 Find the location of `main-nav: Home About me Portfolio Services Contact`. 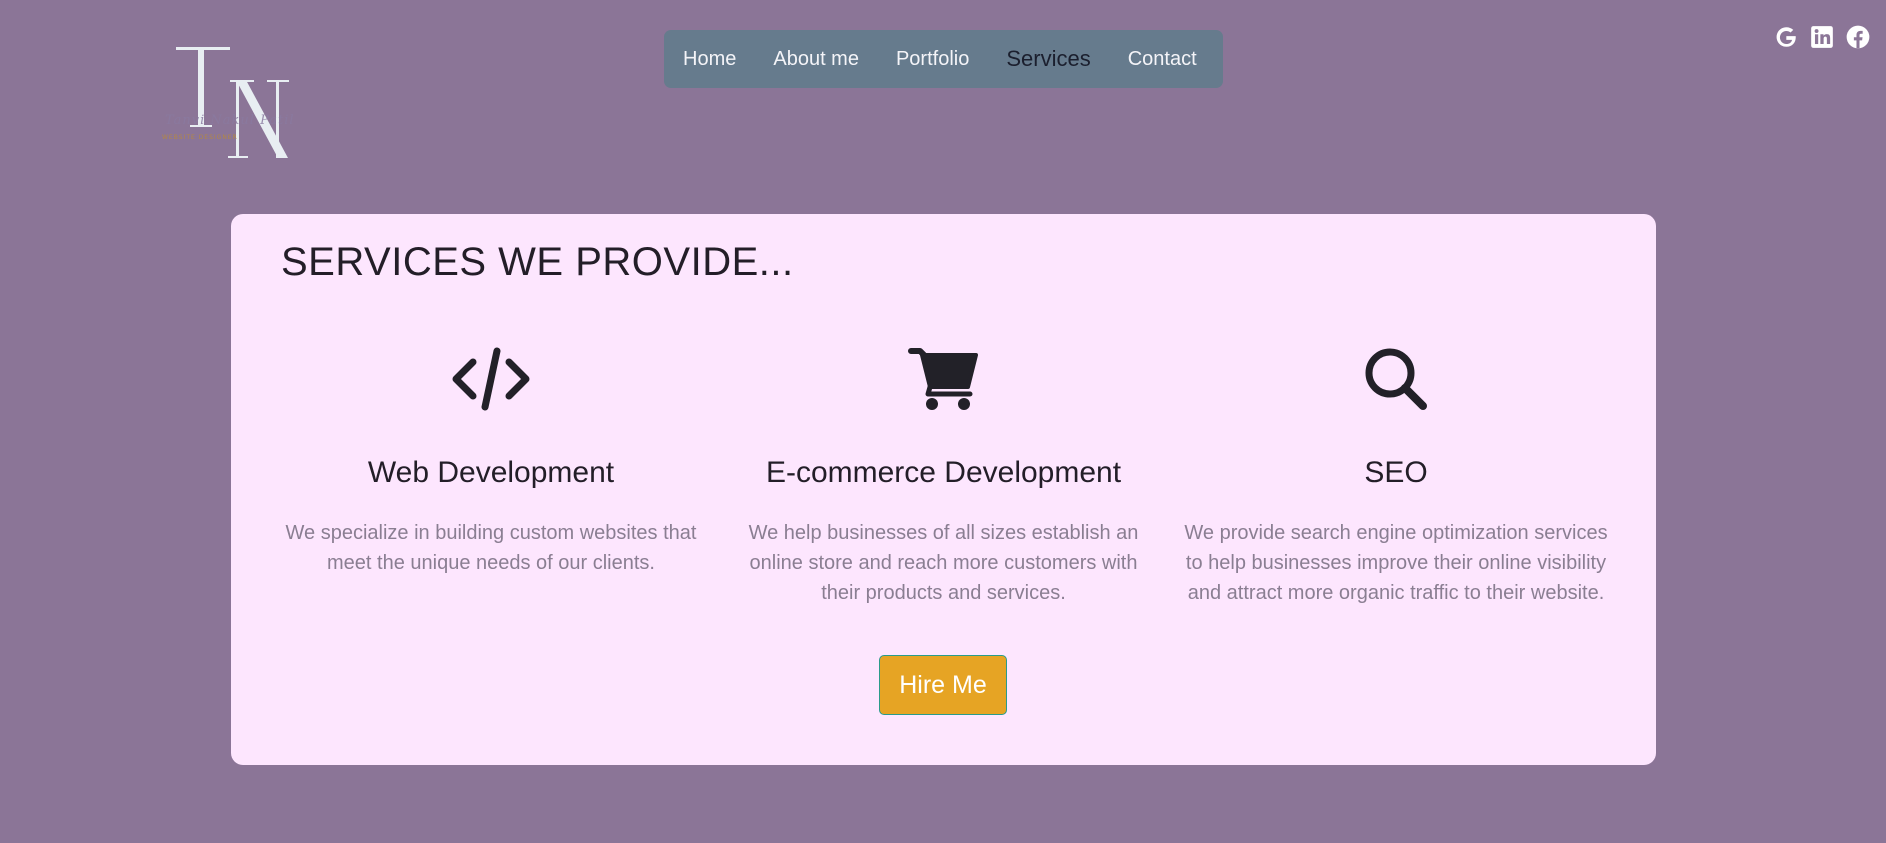

main-nav: Home About me Portfolio Services Contact is located at coordinates (943, 59).